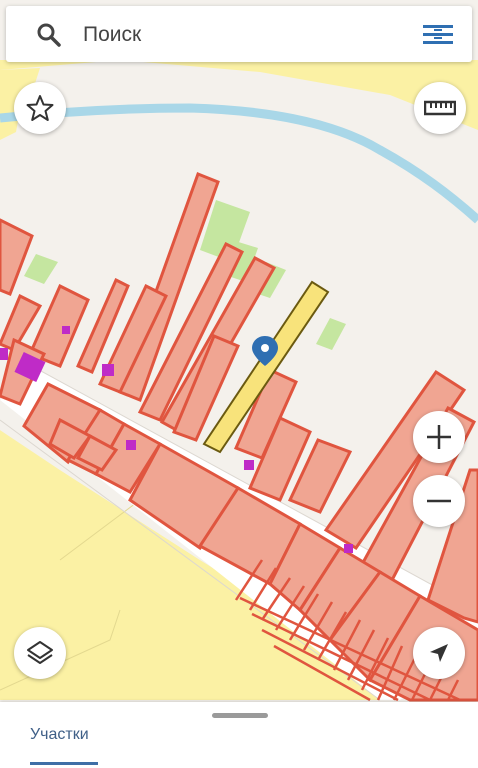  What do you see at coordinates (239, 735) in the screenshot?
I see `bottom-sheet: Участки` at bounding box center [239, 735].